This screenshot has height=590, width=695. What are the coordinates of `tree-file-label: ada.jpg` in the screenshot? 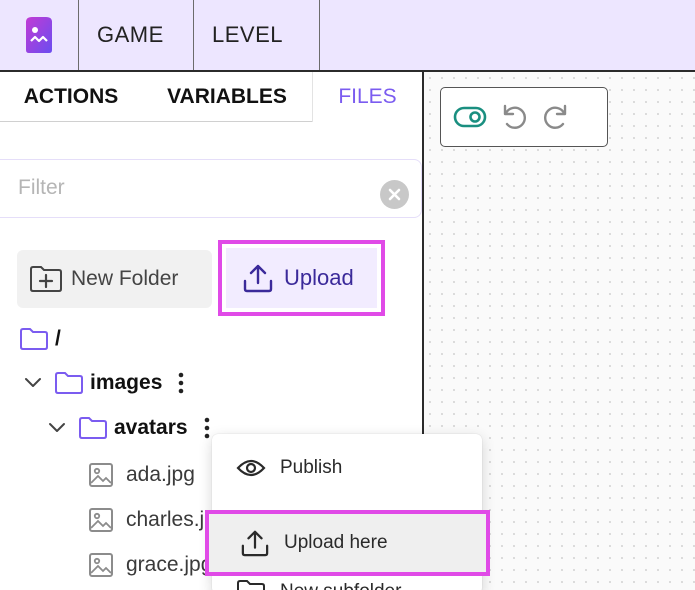 It's located at (160, 474).